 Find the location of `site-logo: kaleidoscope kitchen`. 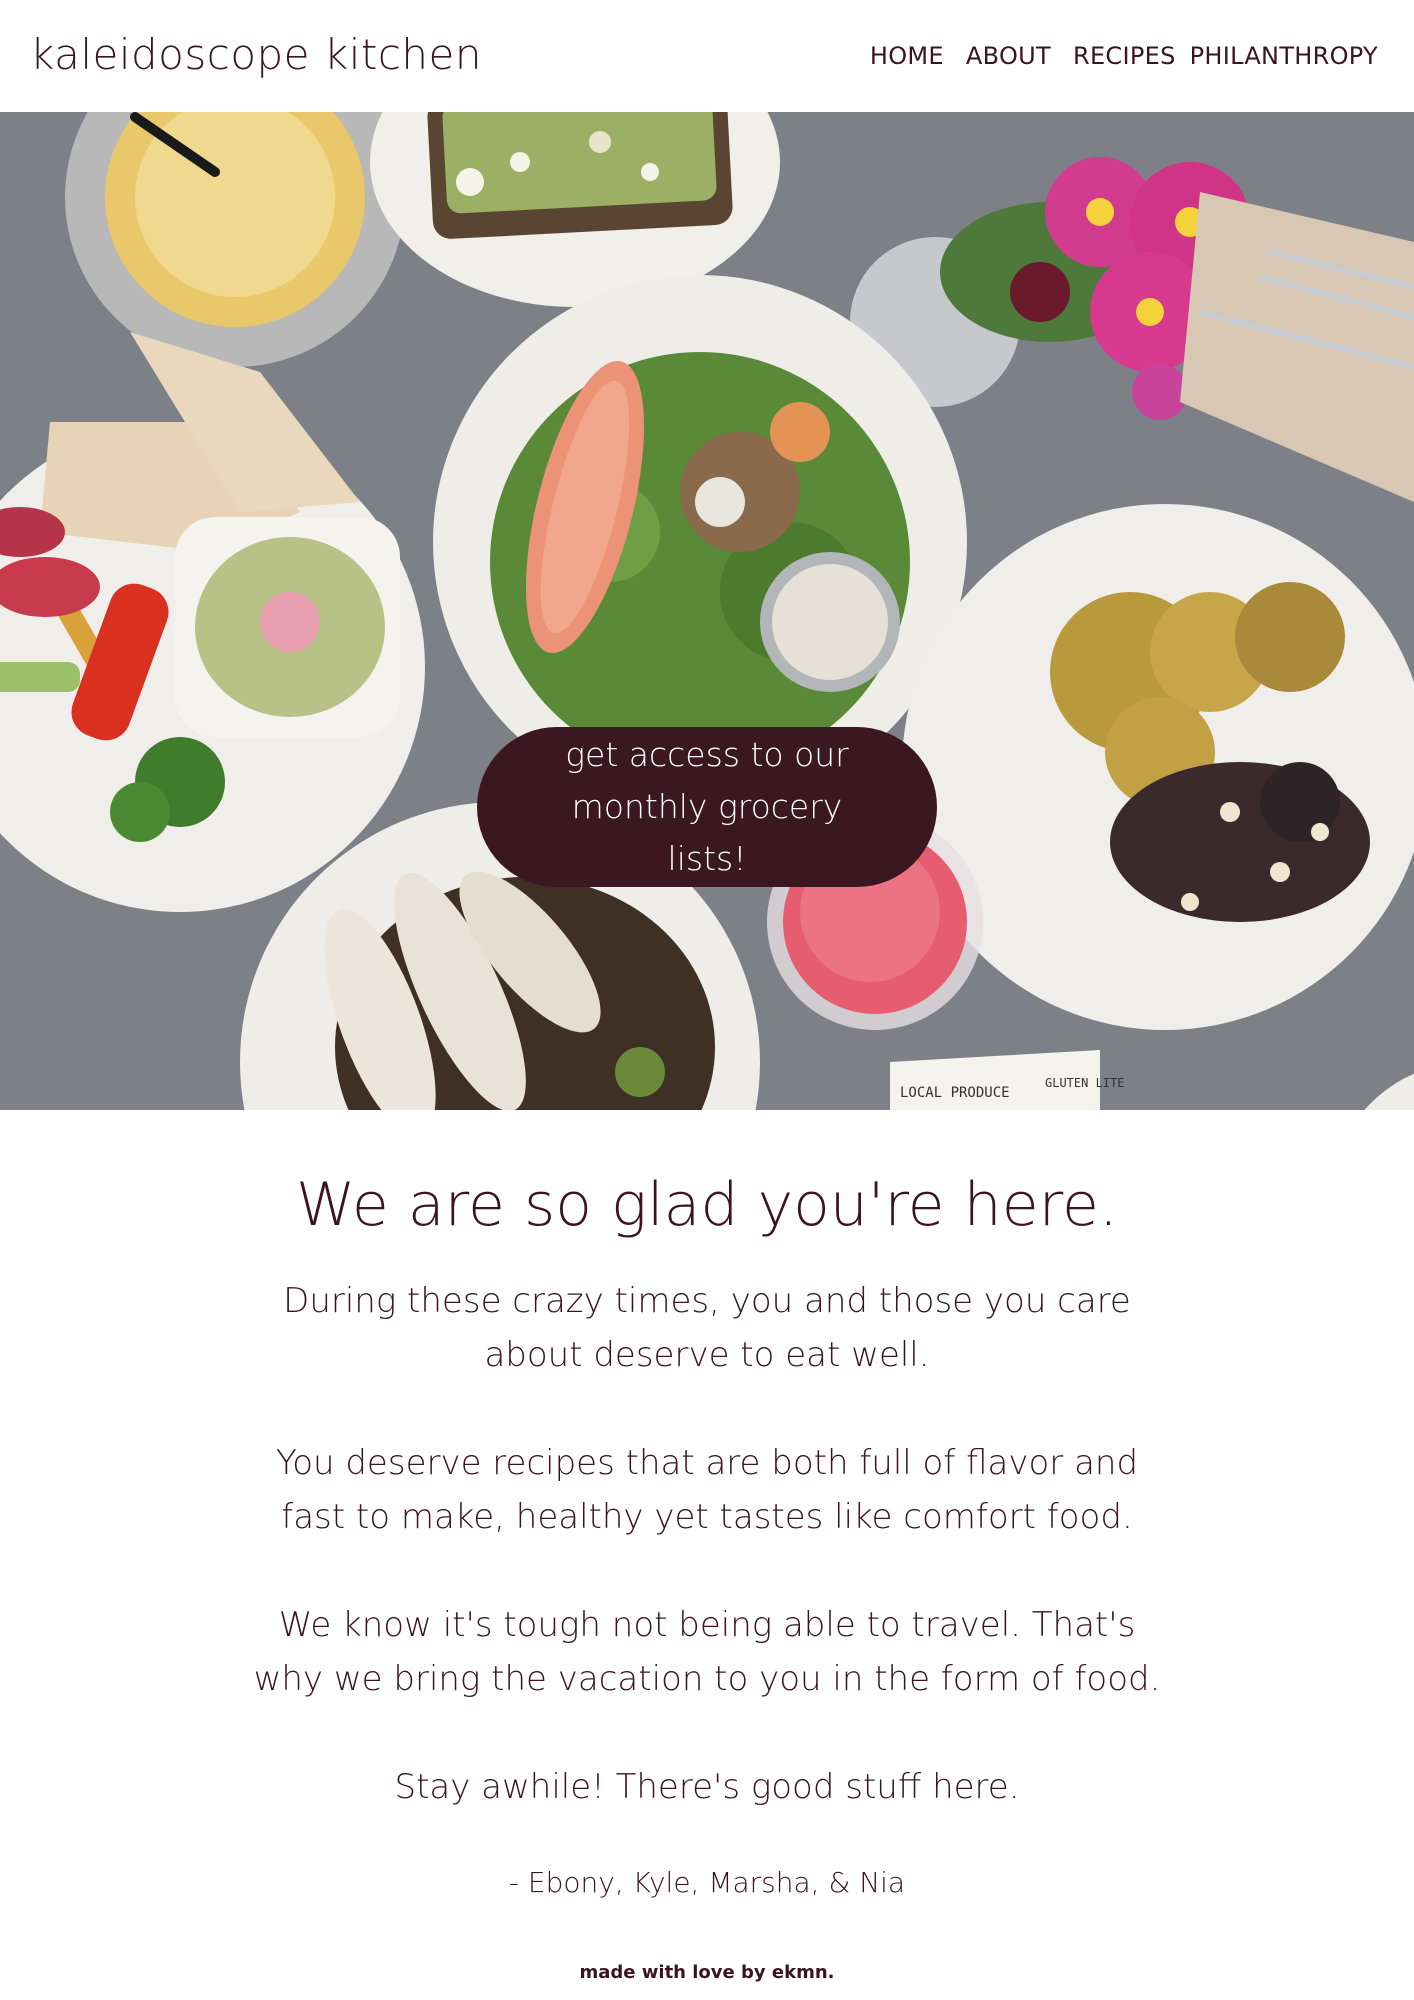

site-logo: kaleidoscope kitchen is located at coordinates (256, 54).